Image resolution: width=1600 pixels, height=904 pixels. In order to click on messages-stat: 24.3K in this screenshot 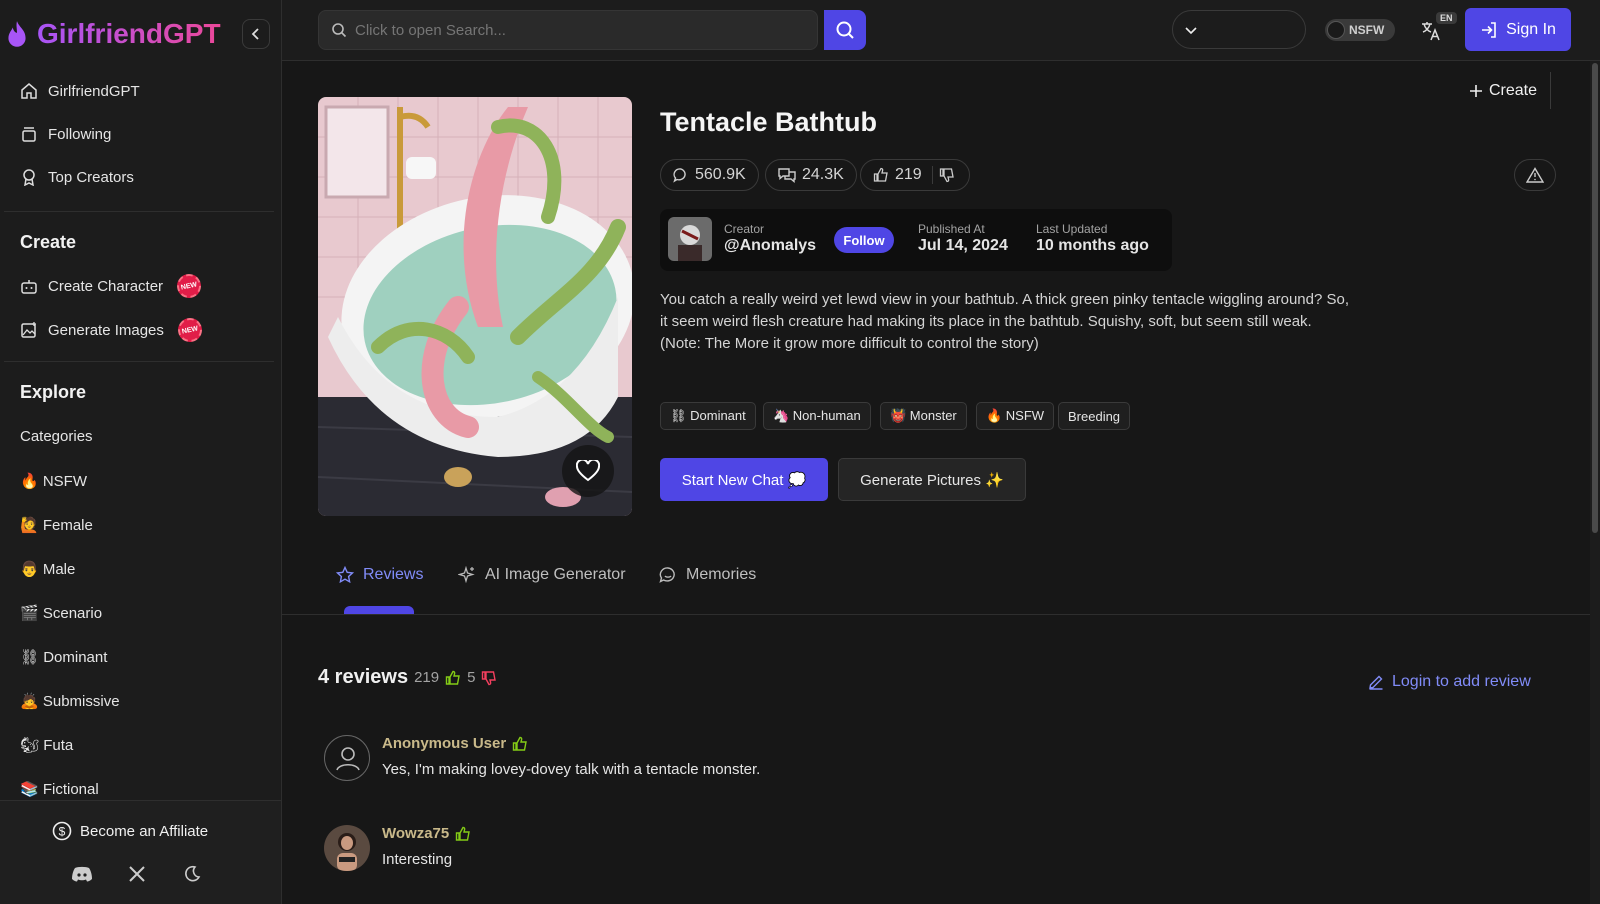, I will do `click(811, 175)`.